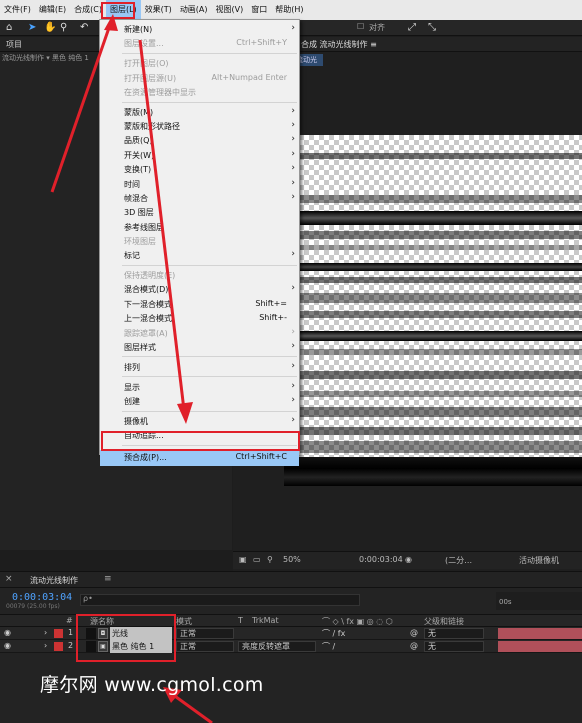 The width and height of the screenshot is (582, 723). Describe the element at coordinates (63, 27) in the screenshot. I see `zoom-tool-icon: ⚲` at that location.